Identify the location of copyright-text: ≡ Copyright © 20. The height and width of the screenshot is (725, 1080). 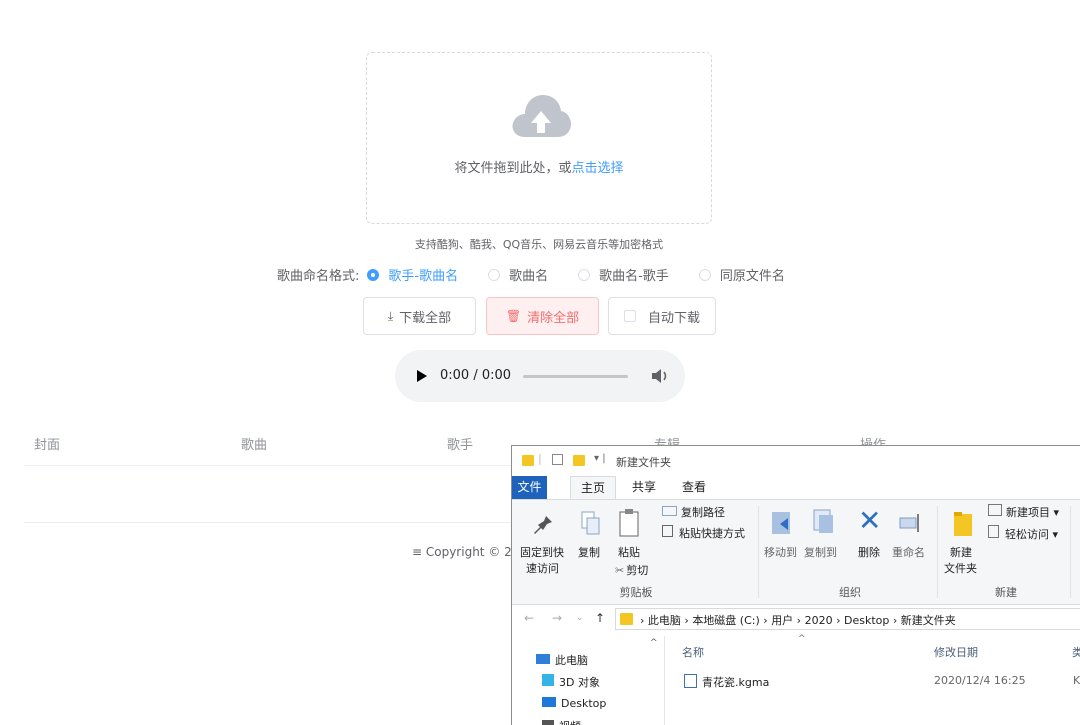
(466, 552).